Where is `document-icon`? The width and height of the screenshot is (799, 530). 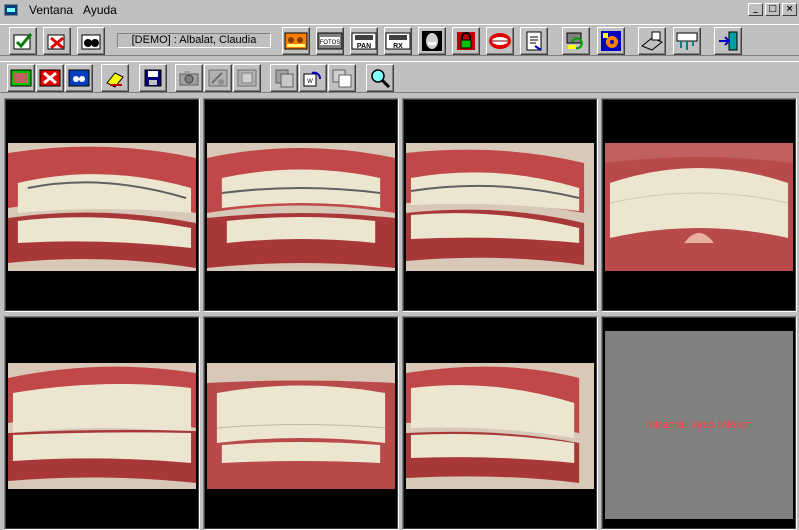
document-icon is located at coordinates (534, 41).